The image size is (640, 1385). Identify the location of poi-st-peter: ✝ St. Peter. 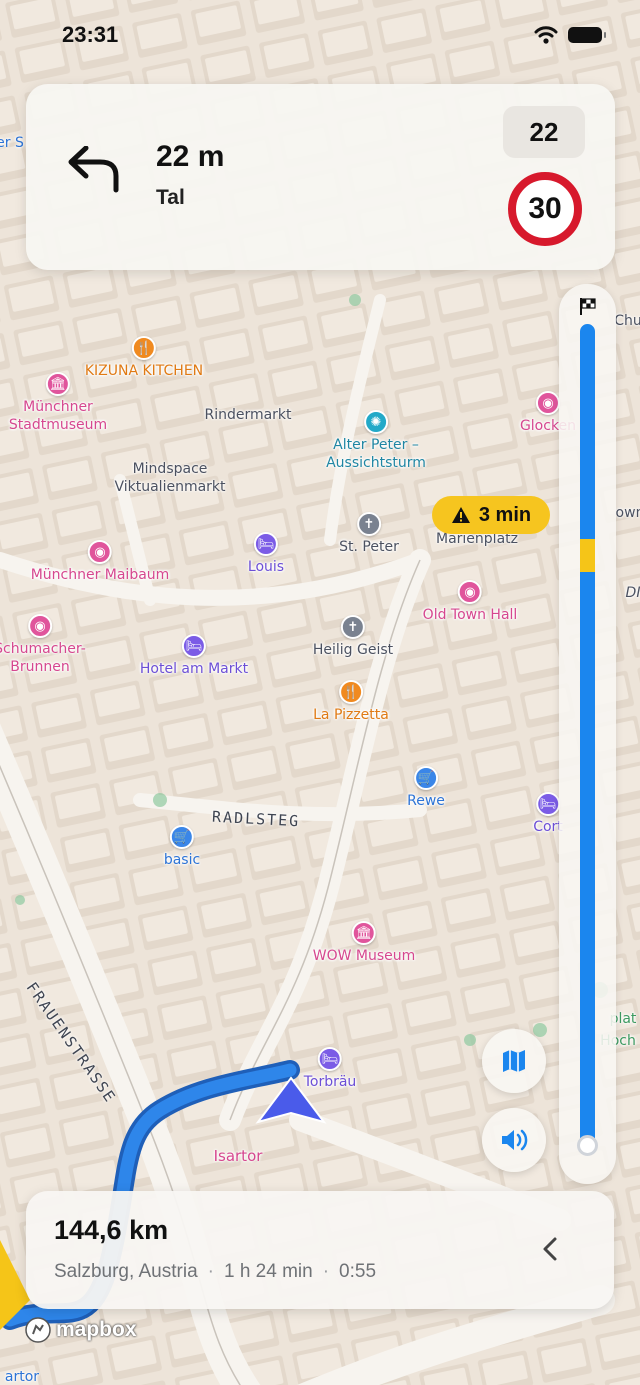
(369, 534).